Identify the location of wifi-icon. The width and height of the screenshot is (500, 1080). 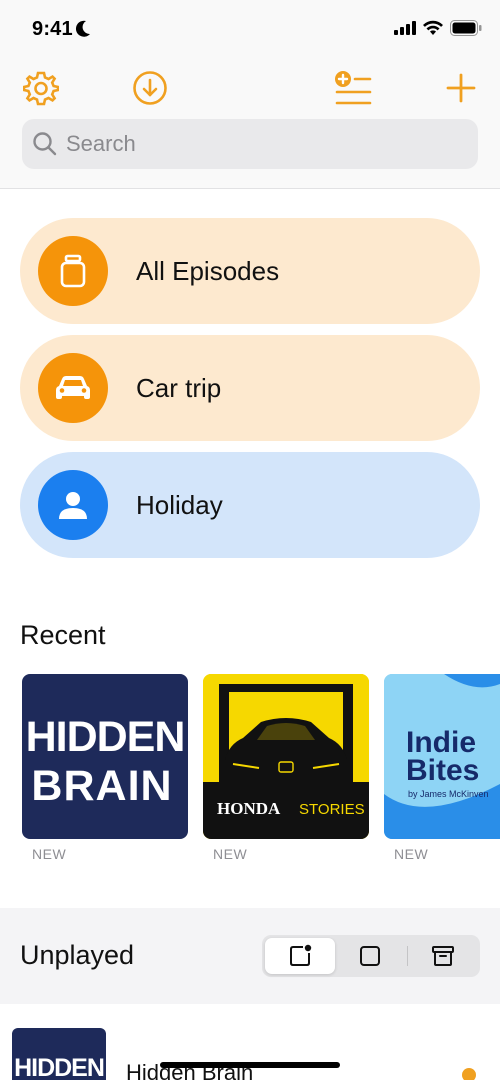
(433, 27).